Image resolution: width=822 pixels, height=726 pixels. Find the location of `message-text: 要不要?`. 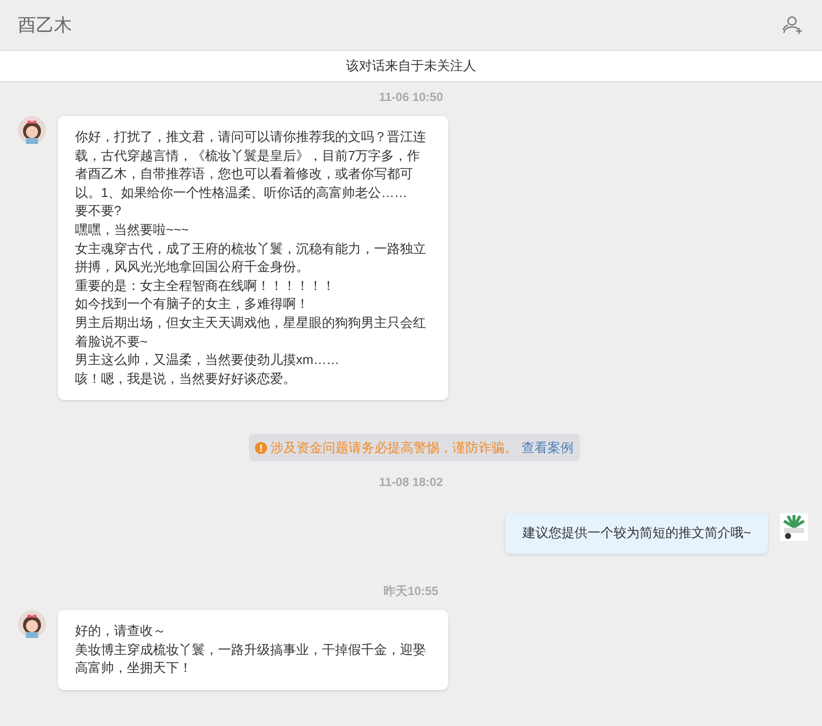

message-text: 要不要? is located at coordinates (98, 211).